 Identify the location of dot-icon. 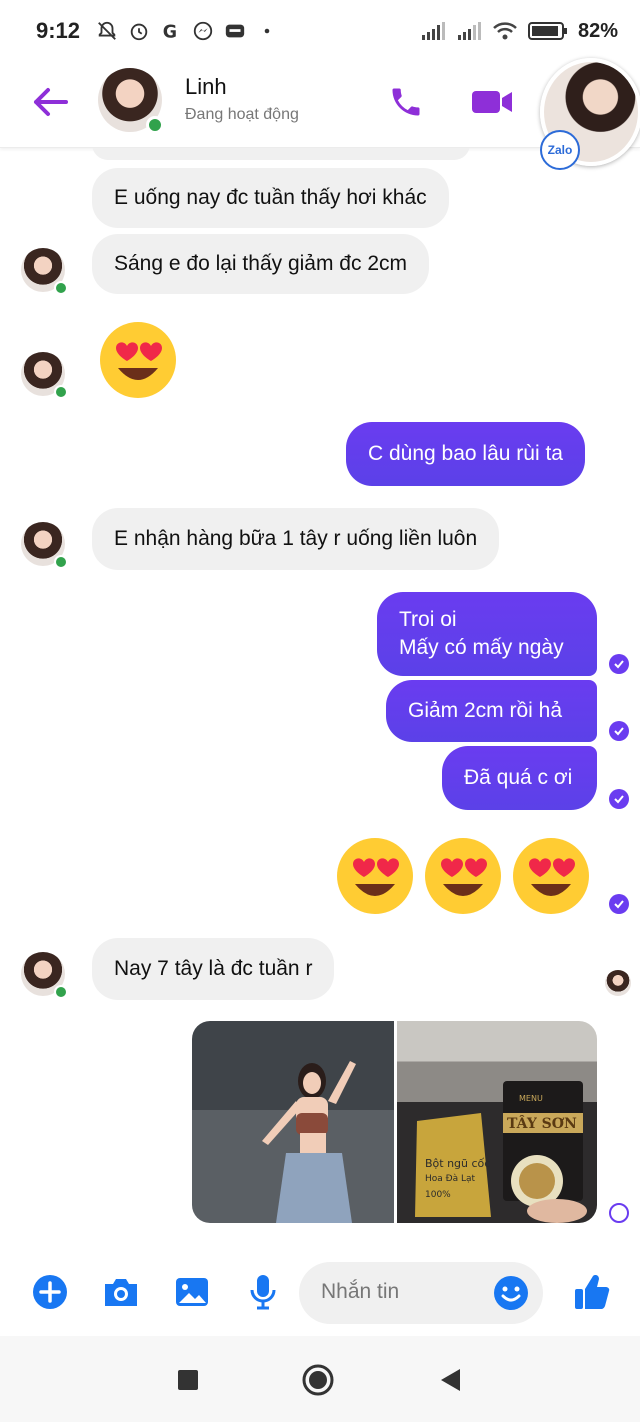
(267, 31).